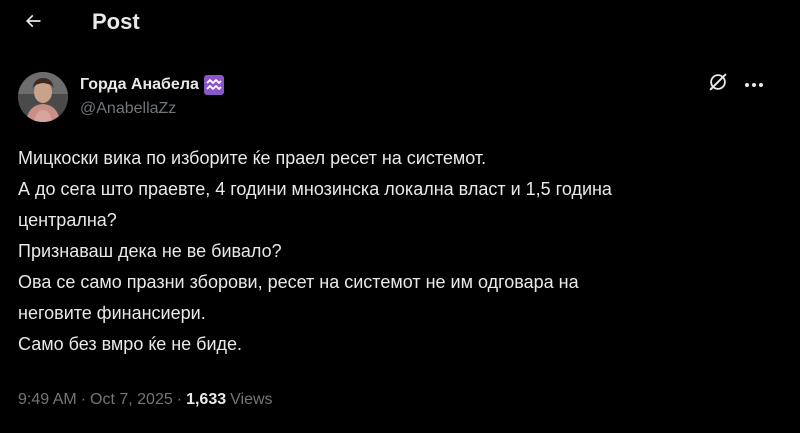 This screenshot has width=800, height=433. What do you see at coordinates (213, 85) in the screenshot?
I see `aquarius-sign-icon` at bounding box center [213, 85].